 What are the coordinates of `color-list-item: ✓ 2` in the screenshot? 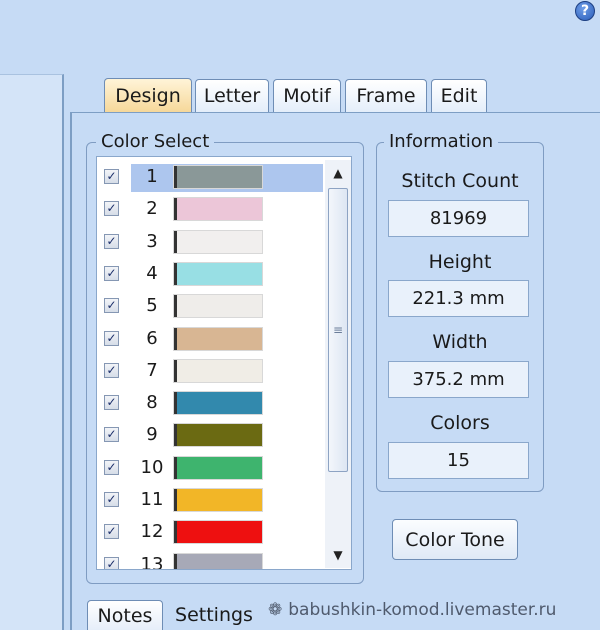 It's located at (211, 208).